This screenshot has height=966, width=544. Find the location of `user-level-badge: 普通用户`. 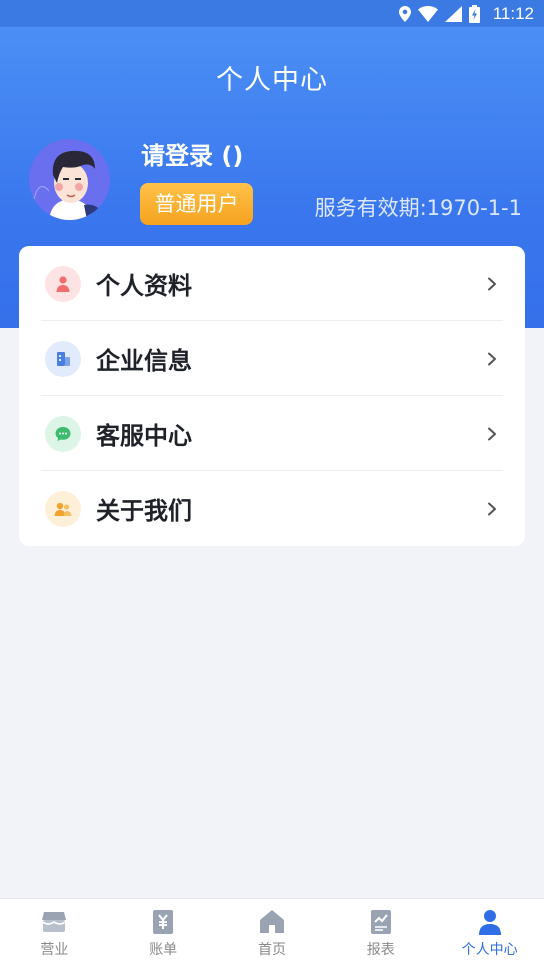

user-level-badge: 普通用户 is located at coordinates (196, 204).